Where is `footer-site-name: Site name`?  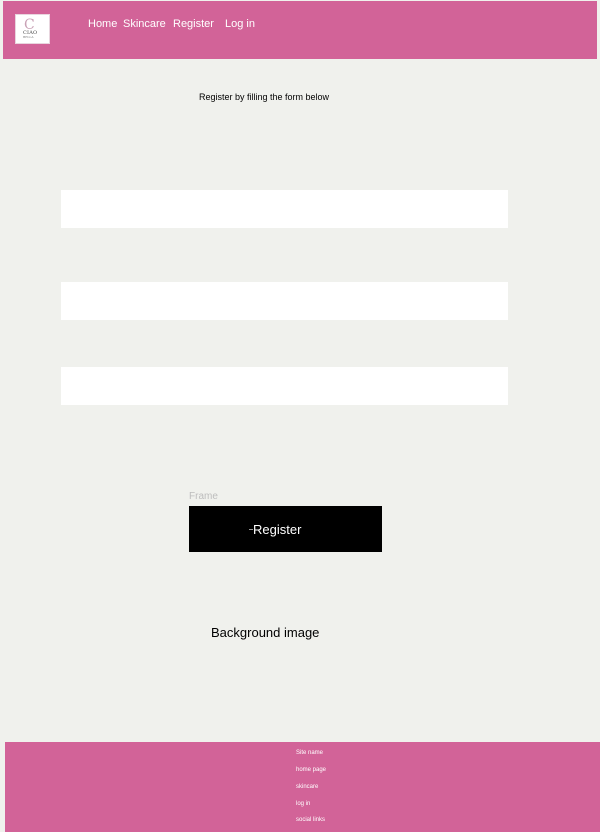
footer-site-name: Site name is located at coordinates (310, 753).